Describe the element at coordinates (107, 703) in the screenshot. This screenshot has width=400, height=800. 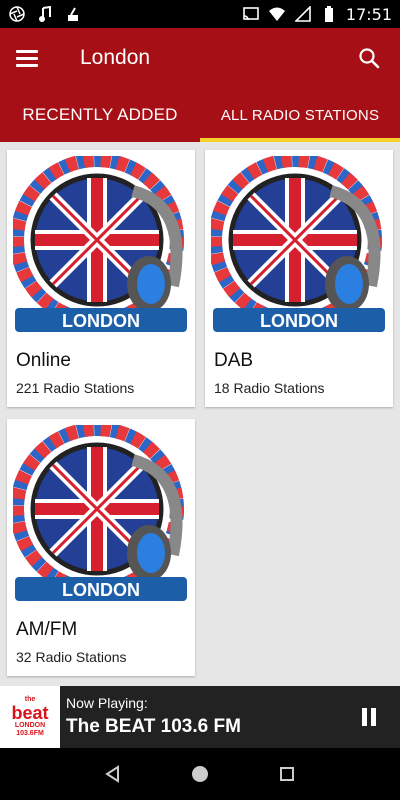
I see `now-playing-label: Now Playing:` at that location.